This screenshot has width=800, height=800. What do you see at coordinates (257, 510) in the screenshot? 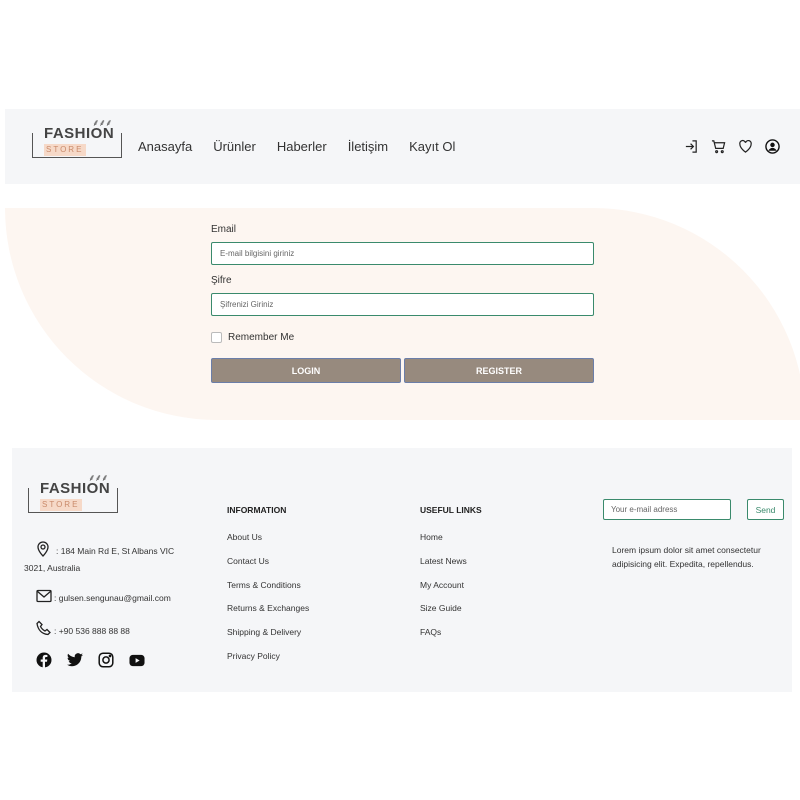
I see `information-title: INFORMATION` at bounding box center [257, 510].